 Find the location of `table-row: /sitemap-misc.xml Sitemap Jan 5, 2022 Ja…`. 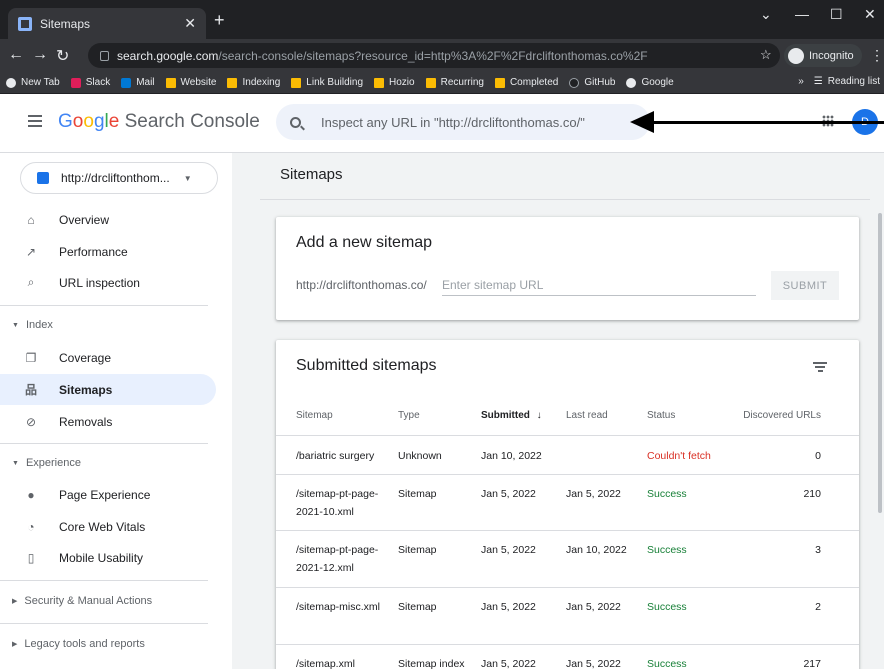

table-row: /sitemap-misc.xml Sitemap Jan 5, 2022 Ja… is located at coordinates (567, 616).